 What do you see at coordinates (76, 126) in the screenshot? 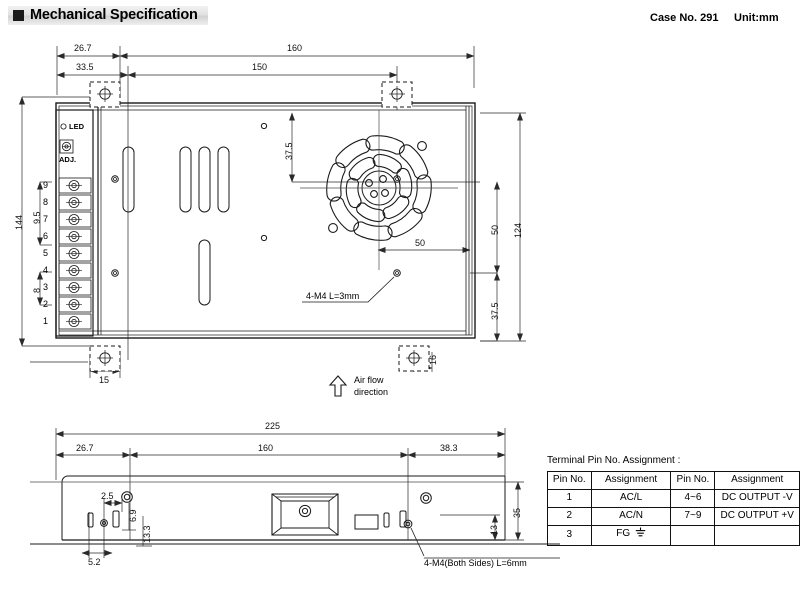
I see `led-label: LED` at bounding box center [76, 126].